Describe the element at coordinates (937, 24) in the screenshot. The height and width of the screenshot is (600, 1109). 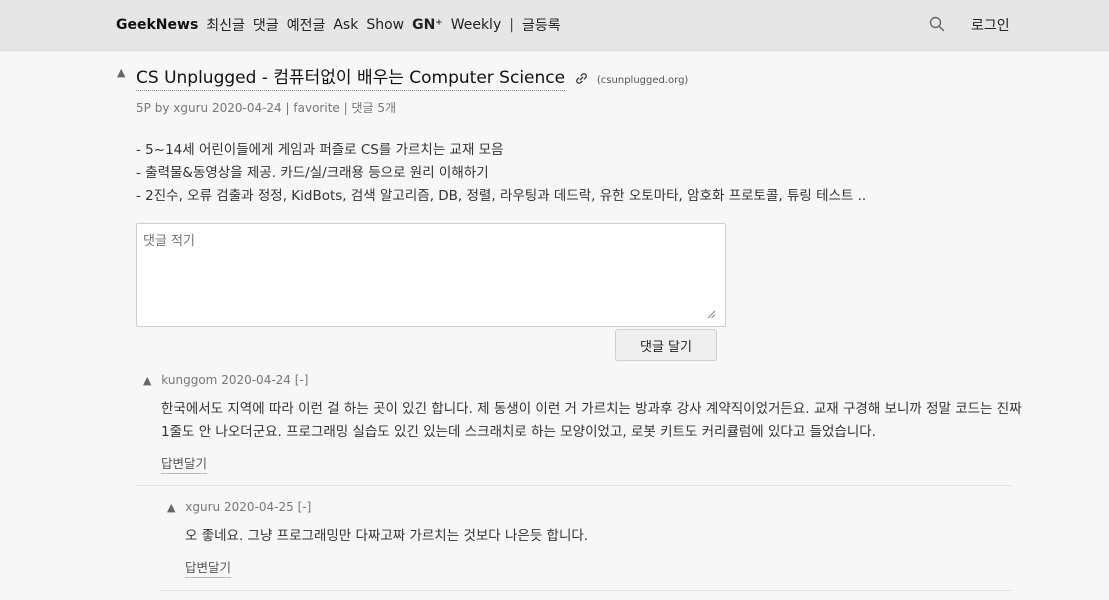
I see `search-icon` at that location.